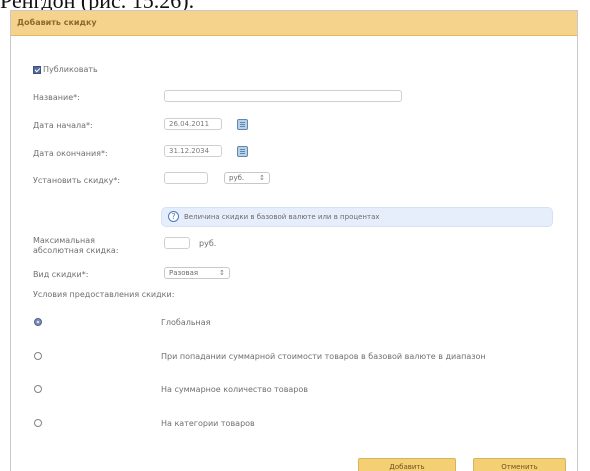 Image resolution: width=590 pixels, height=471 pixels. Describe the element at coordinates (247, 178) in the screenshot. I see `currency-select: руб. ↕` at that location.